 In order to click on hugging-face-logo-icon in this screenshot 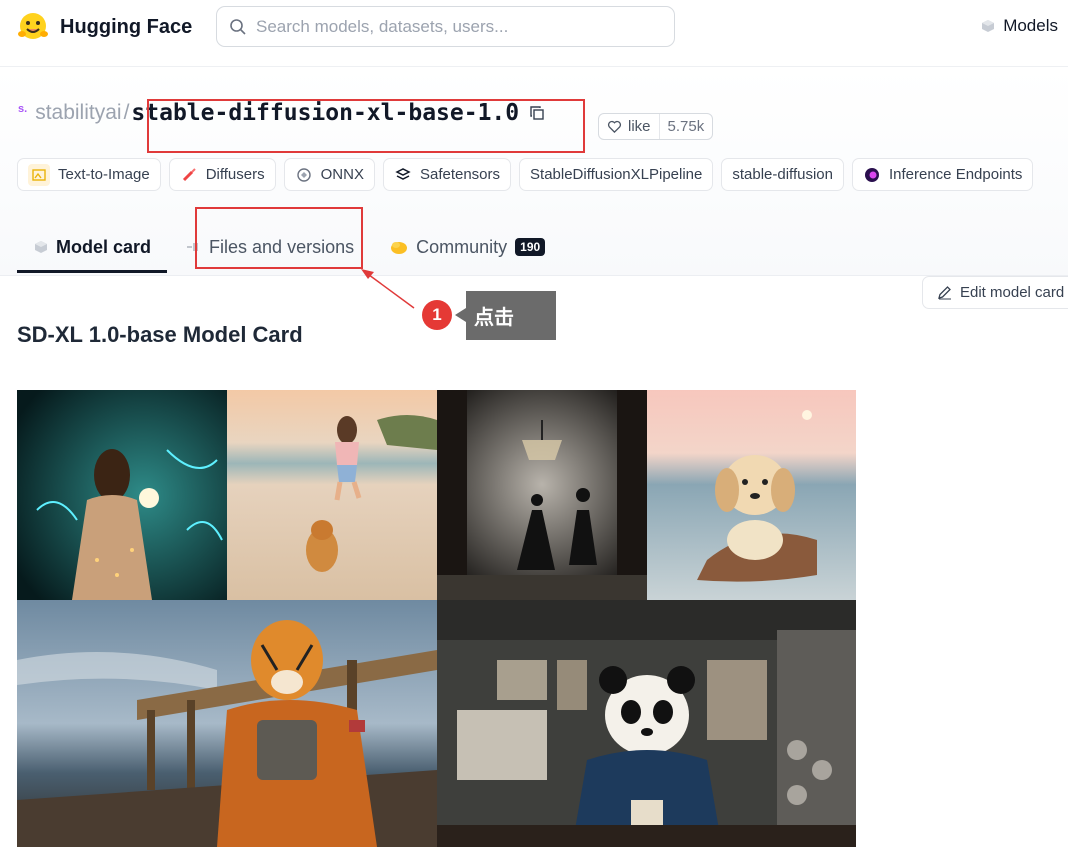, I will do `click(33, 26)`.